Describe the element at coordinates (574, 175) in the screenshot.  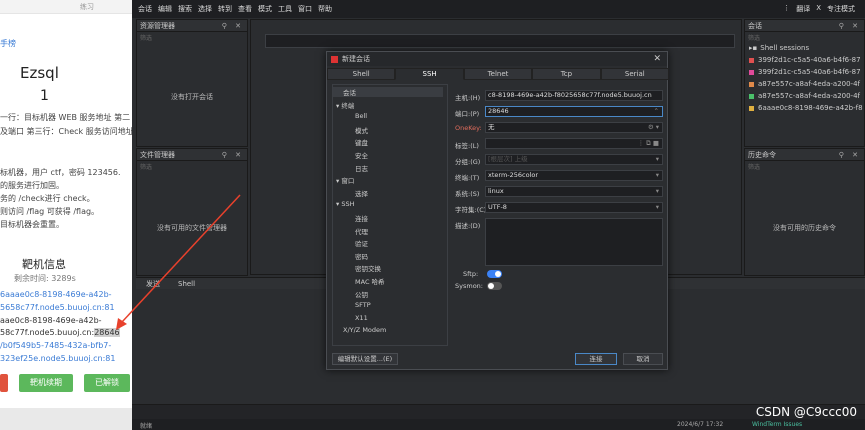
I see `terminal-type-select: xterm-256color ▾` at that location.